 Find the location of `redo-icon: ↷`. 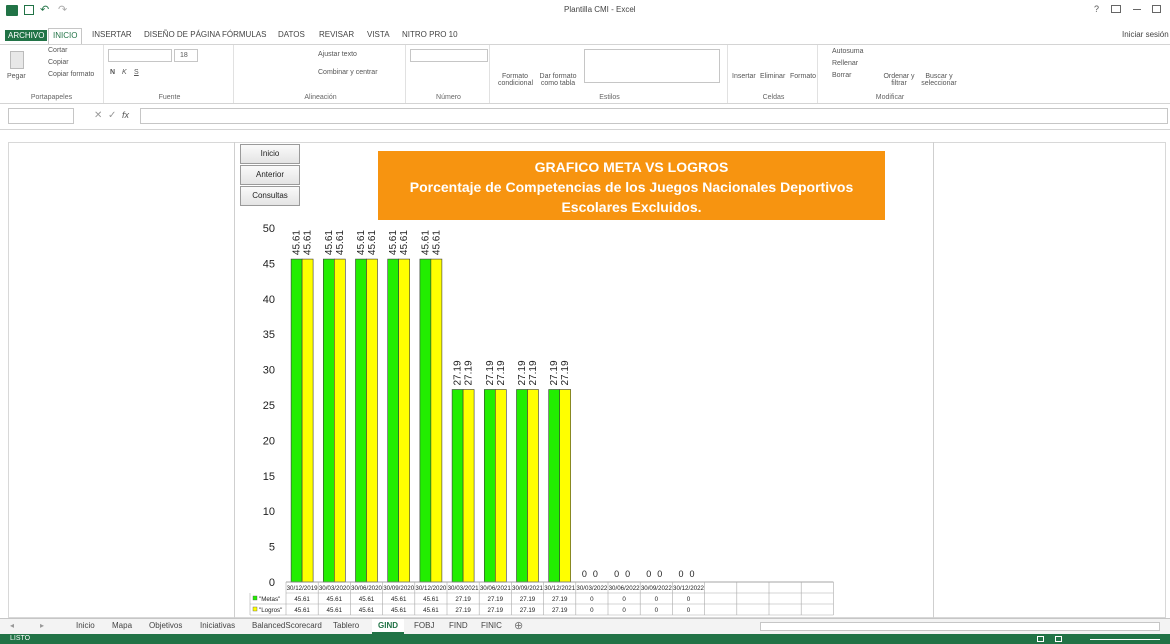

redo-icon: ↷ is located at coordinates (62, 9).